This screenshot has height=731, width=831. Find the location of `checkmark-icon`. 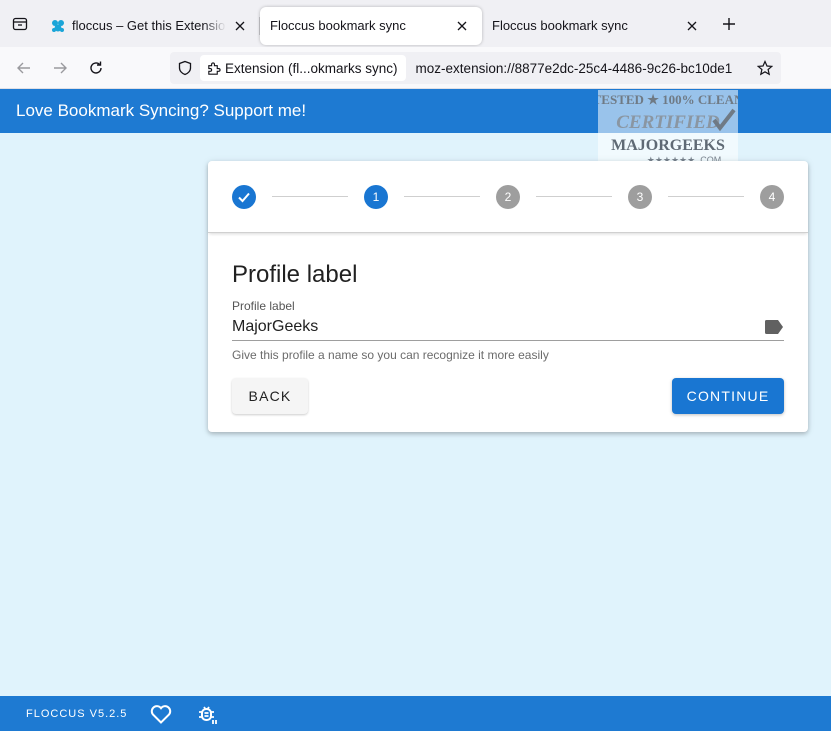

checkmark-icon is located at coordinates (244, 197).